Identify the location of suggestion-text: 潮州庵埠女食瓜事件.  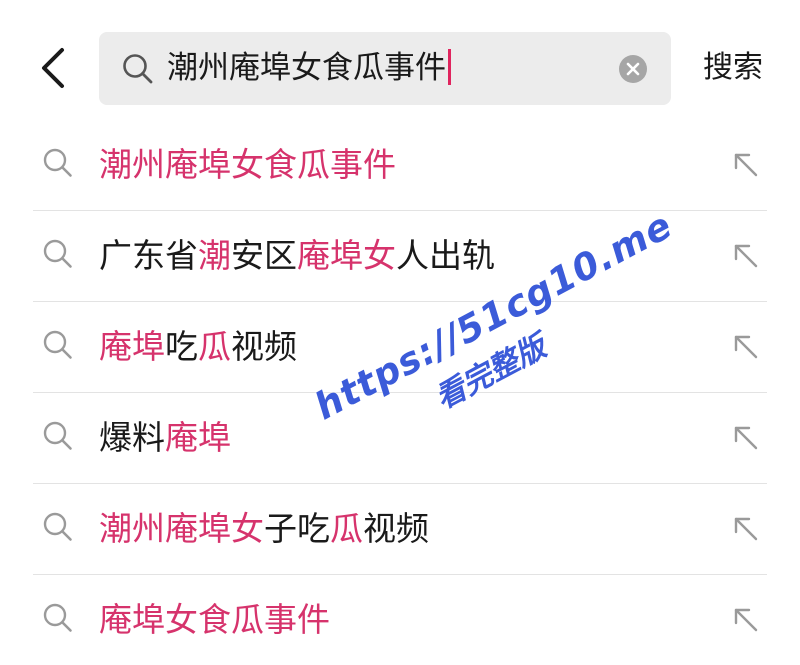
(247, 165).